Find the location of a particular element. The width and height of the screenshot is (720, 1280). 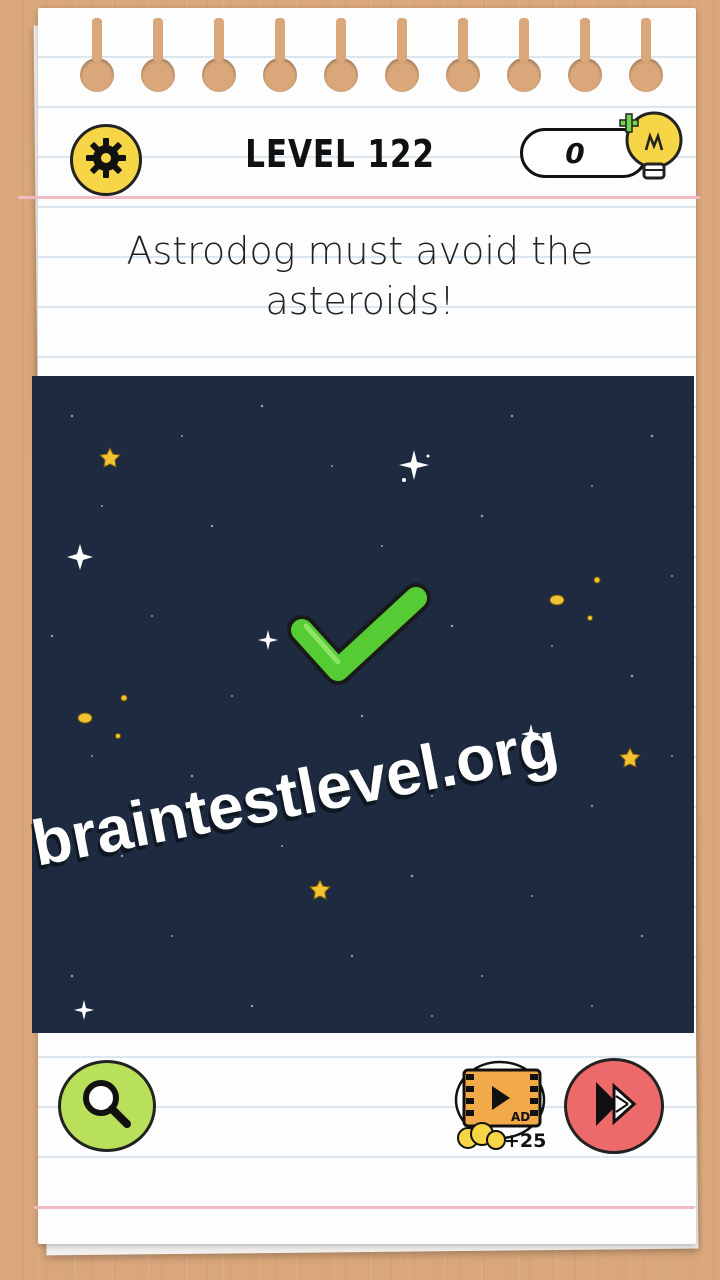

settings-button is located at coordinates (106, 160).